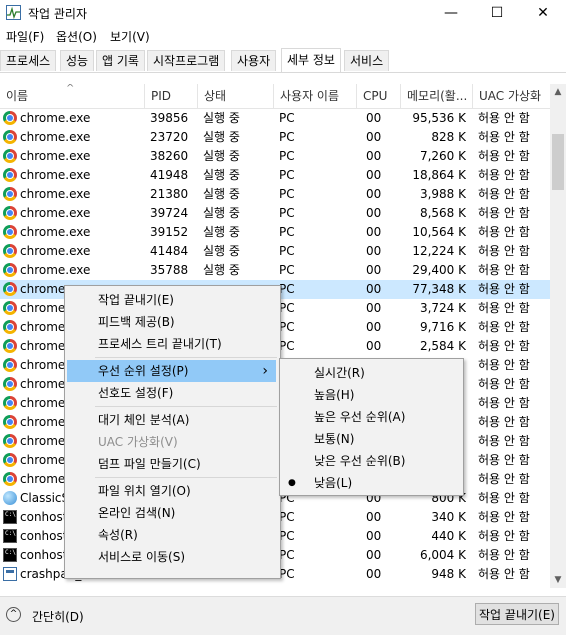 The width and height of the screenshot is (566, 635). I want to click on context-menu-item-label: UAC 가상화(V), so click(138, 442).